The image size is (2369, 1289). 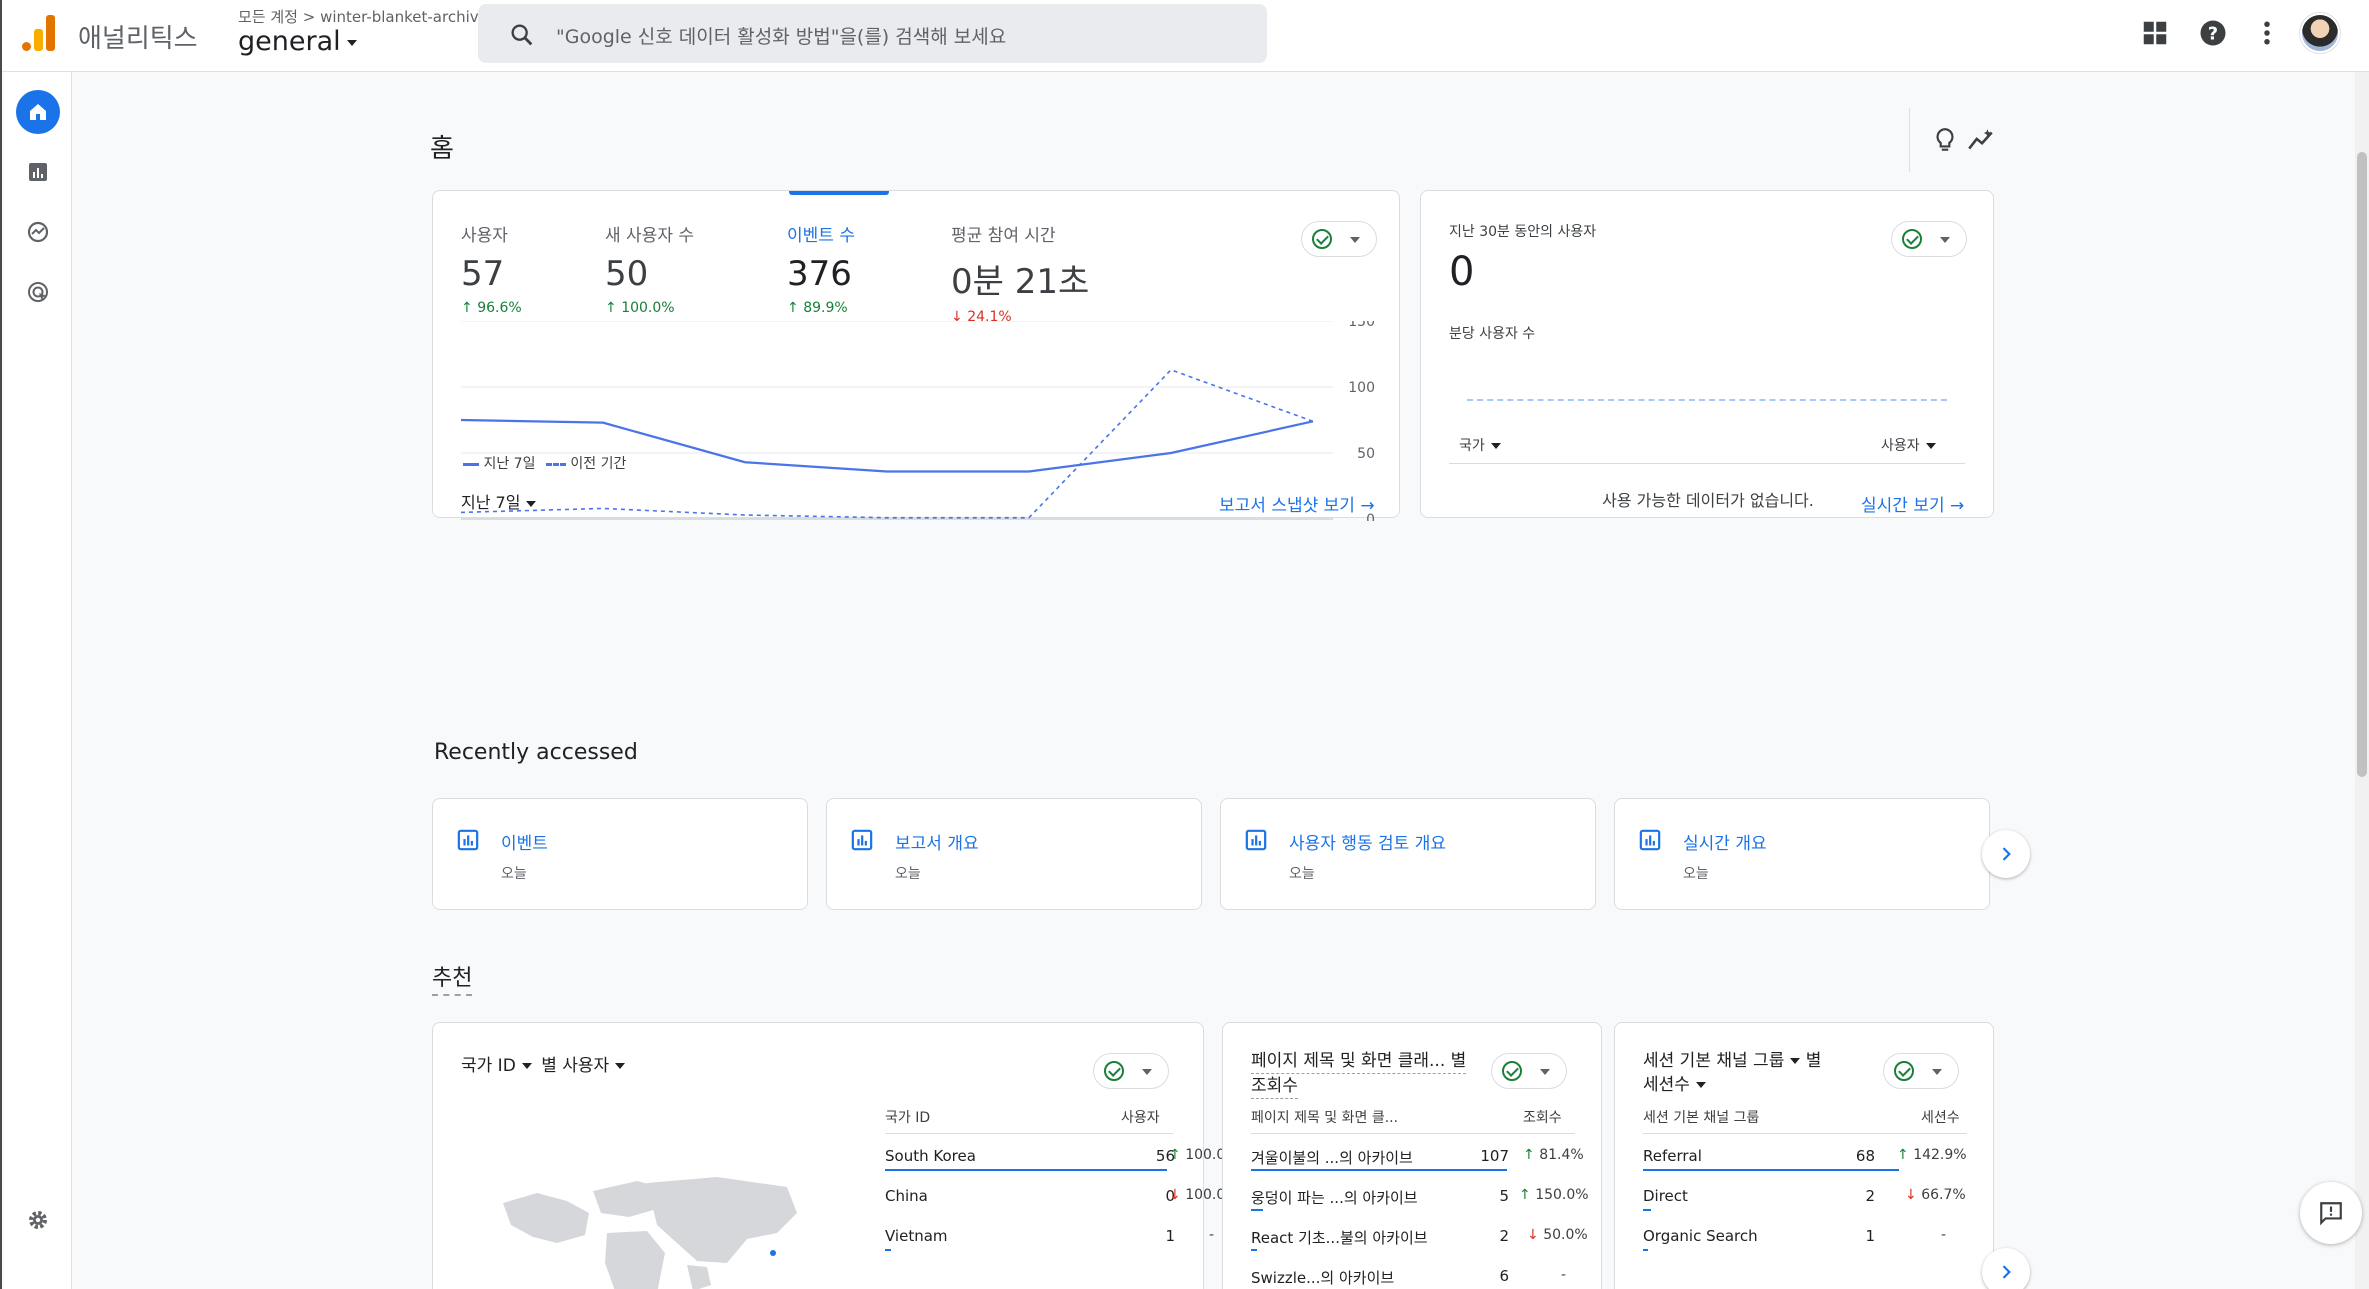 What do you see at coordinates (1802, 854) in the screenshot?
I see `recent-item-realtime-overview: 실시간 개요 오늘` at bounding box center [1802, 854].